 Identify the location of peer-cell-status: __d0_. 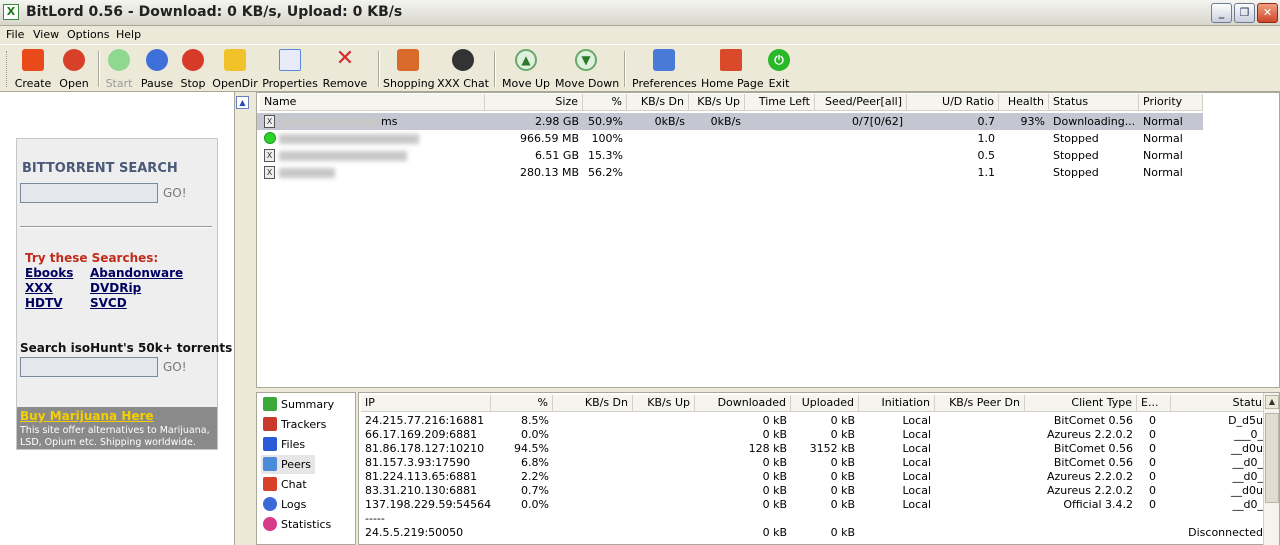
(1247, 504).